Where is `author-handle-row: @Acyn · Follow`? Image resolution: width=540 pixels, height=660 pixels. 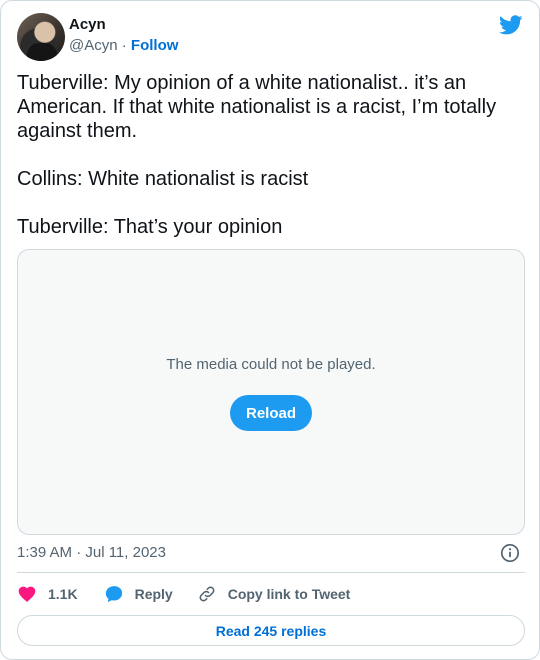
author-handle-row: @Acyn · Follow is located at coordinates (123, 46).